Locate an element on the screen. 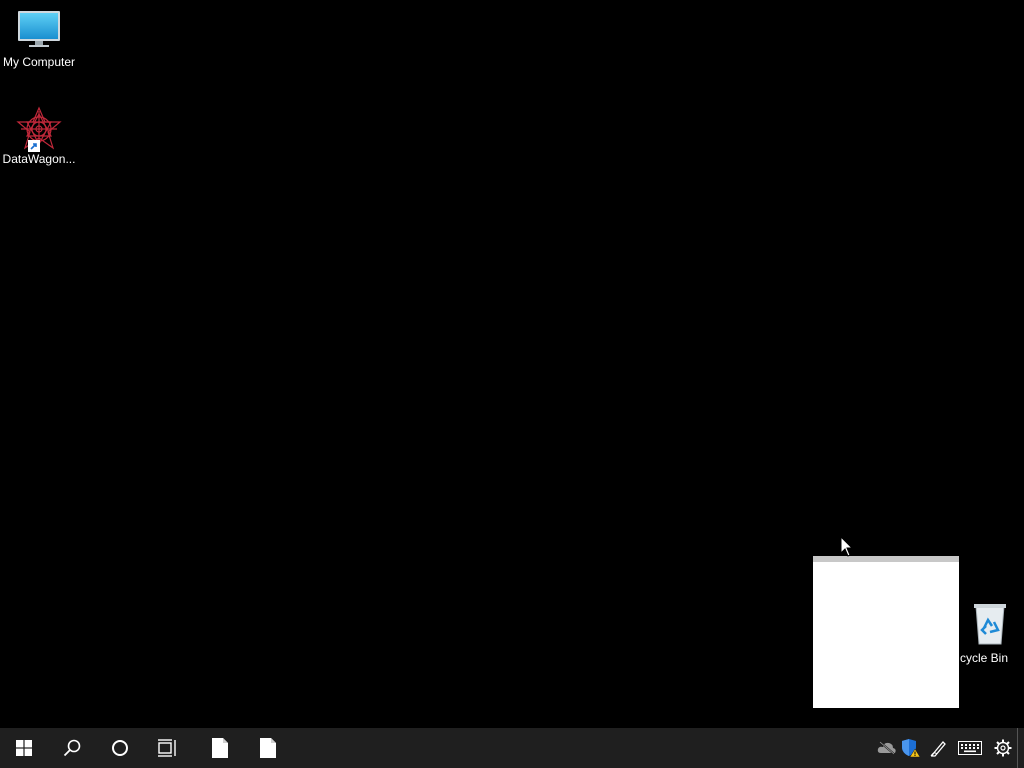 The image size is (1024, 768). task-view-button is located at coordinates (168, 748).